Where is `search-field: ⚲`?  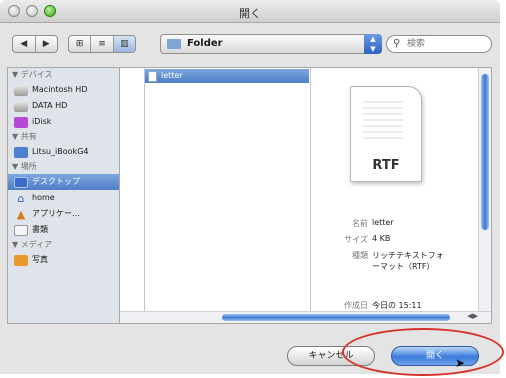
search-field: ⚲ is located at coordinates (439, 44).